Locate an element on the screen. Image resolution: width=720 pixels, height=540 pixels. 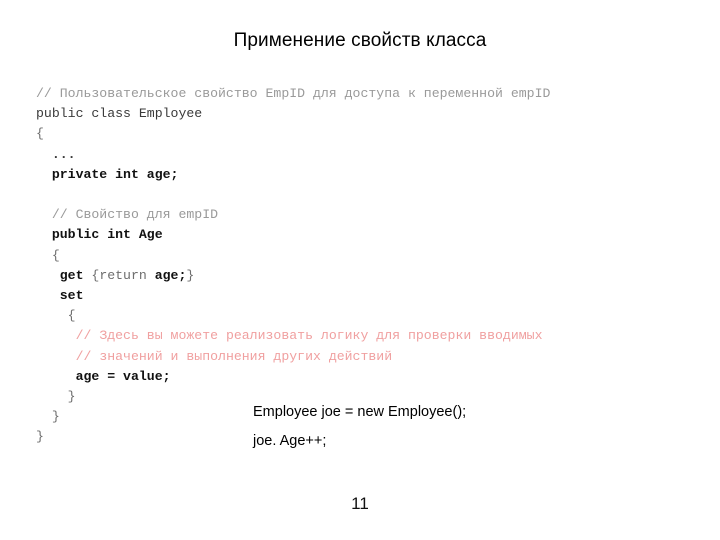
code-line: age = value; is located at coordinates (366, 377).